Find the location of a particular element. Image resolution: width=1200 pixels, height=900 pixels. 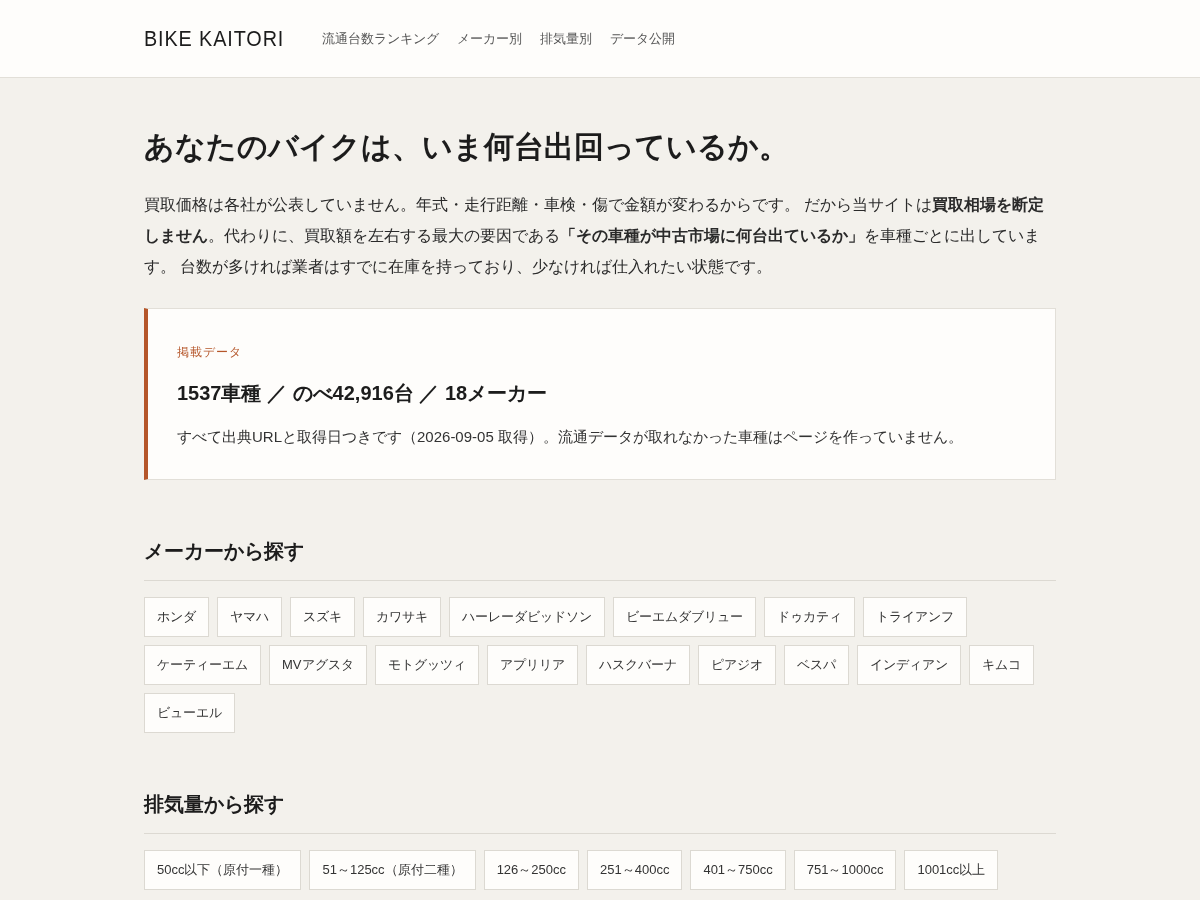

filter-link: ピアジオ is located at coordinates (736, 664).